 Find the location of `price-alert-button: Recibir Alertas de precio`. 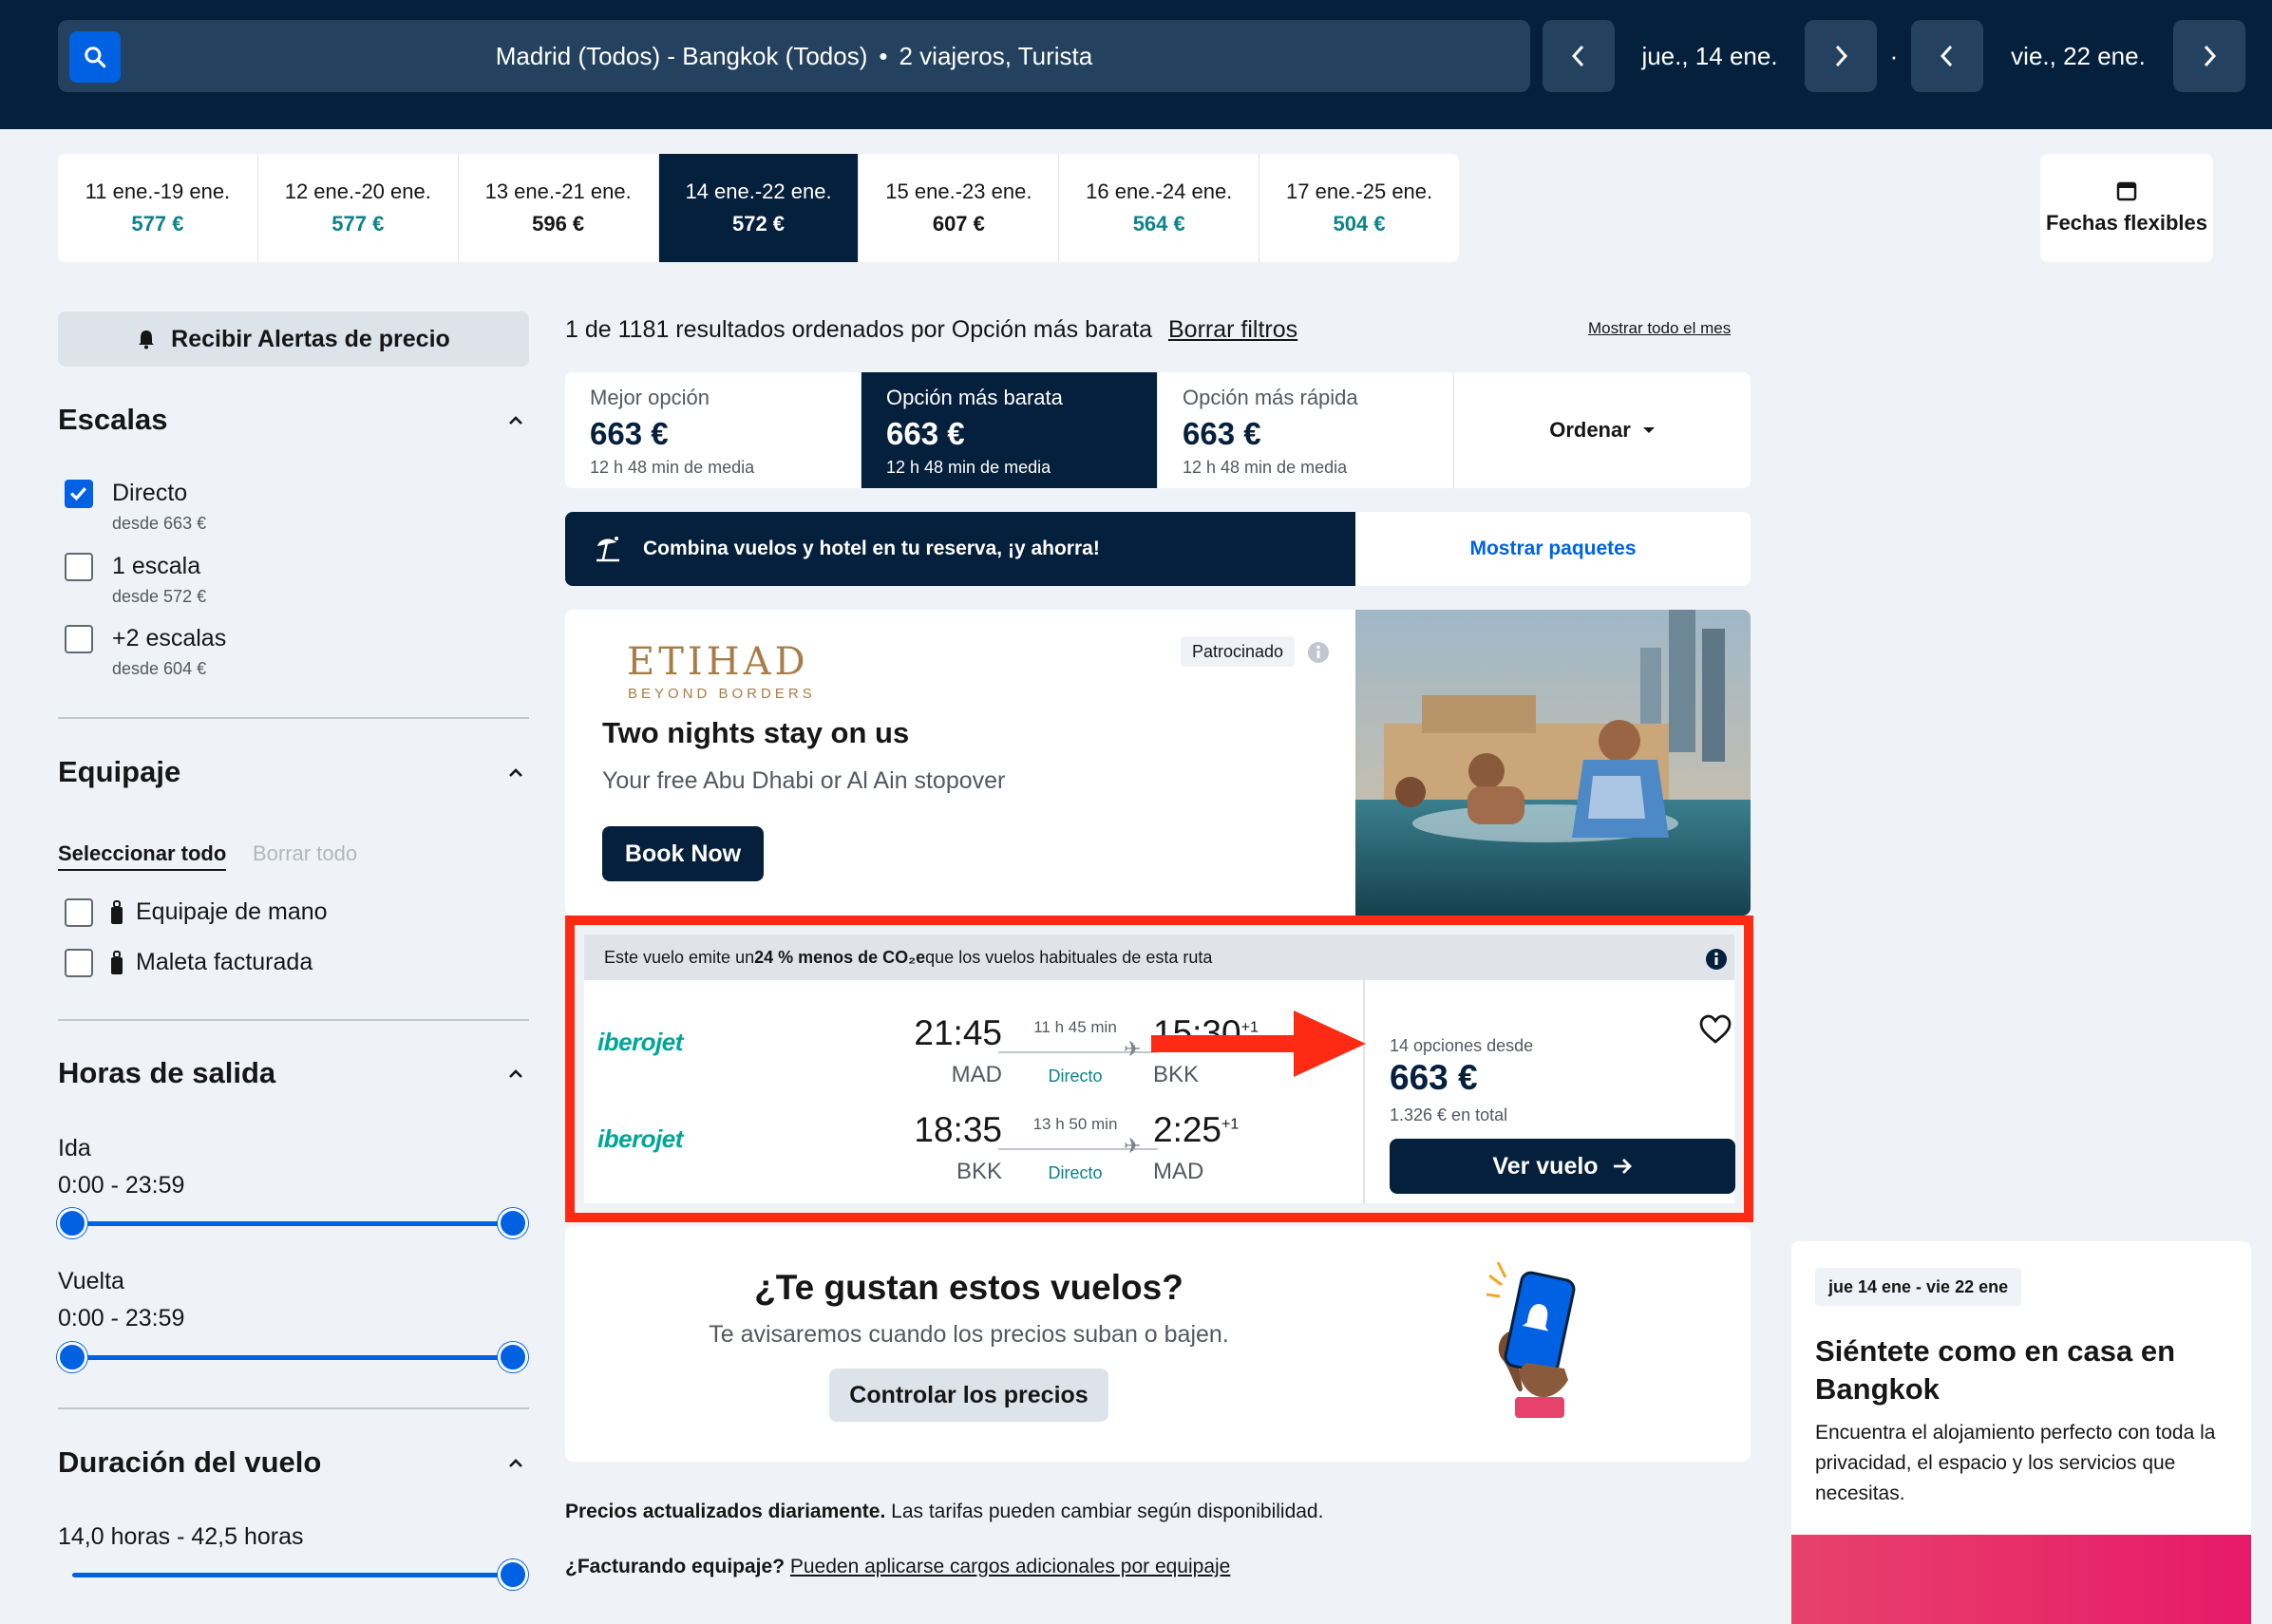

price-alert-button: Recibir Alertas de precio is located at coordinates (293, 339).